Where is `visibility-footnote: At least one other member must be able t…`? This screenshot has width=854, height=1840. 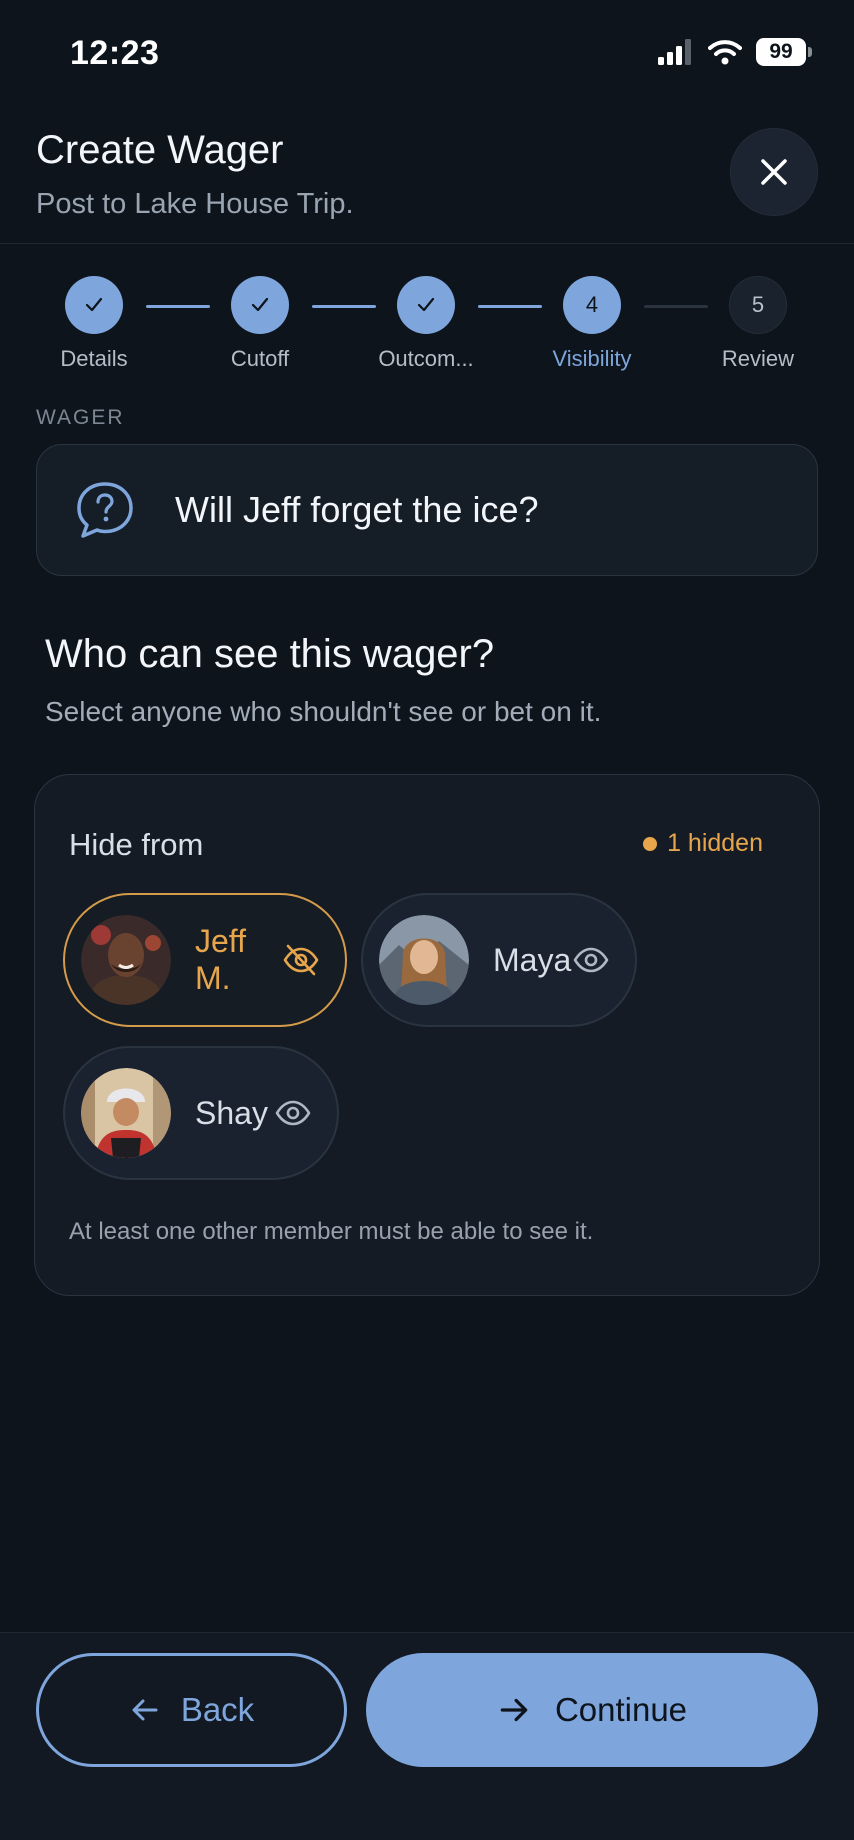 visibility-footnote: At least one other member must be able t… is located at coordinates (331, 1231).